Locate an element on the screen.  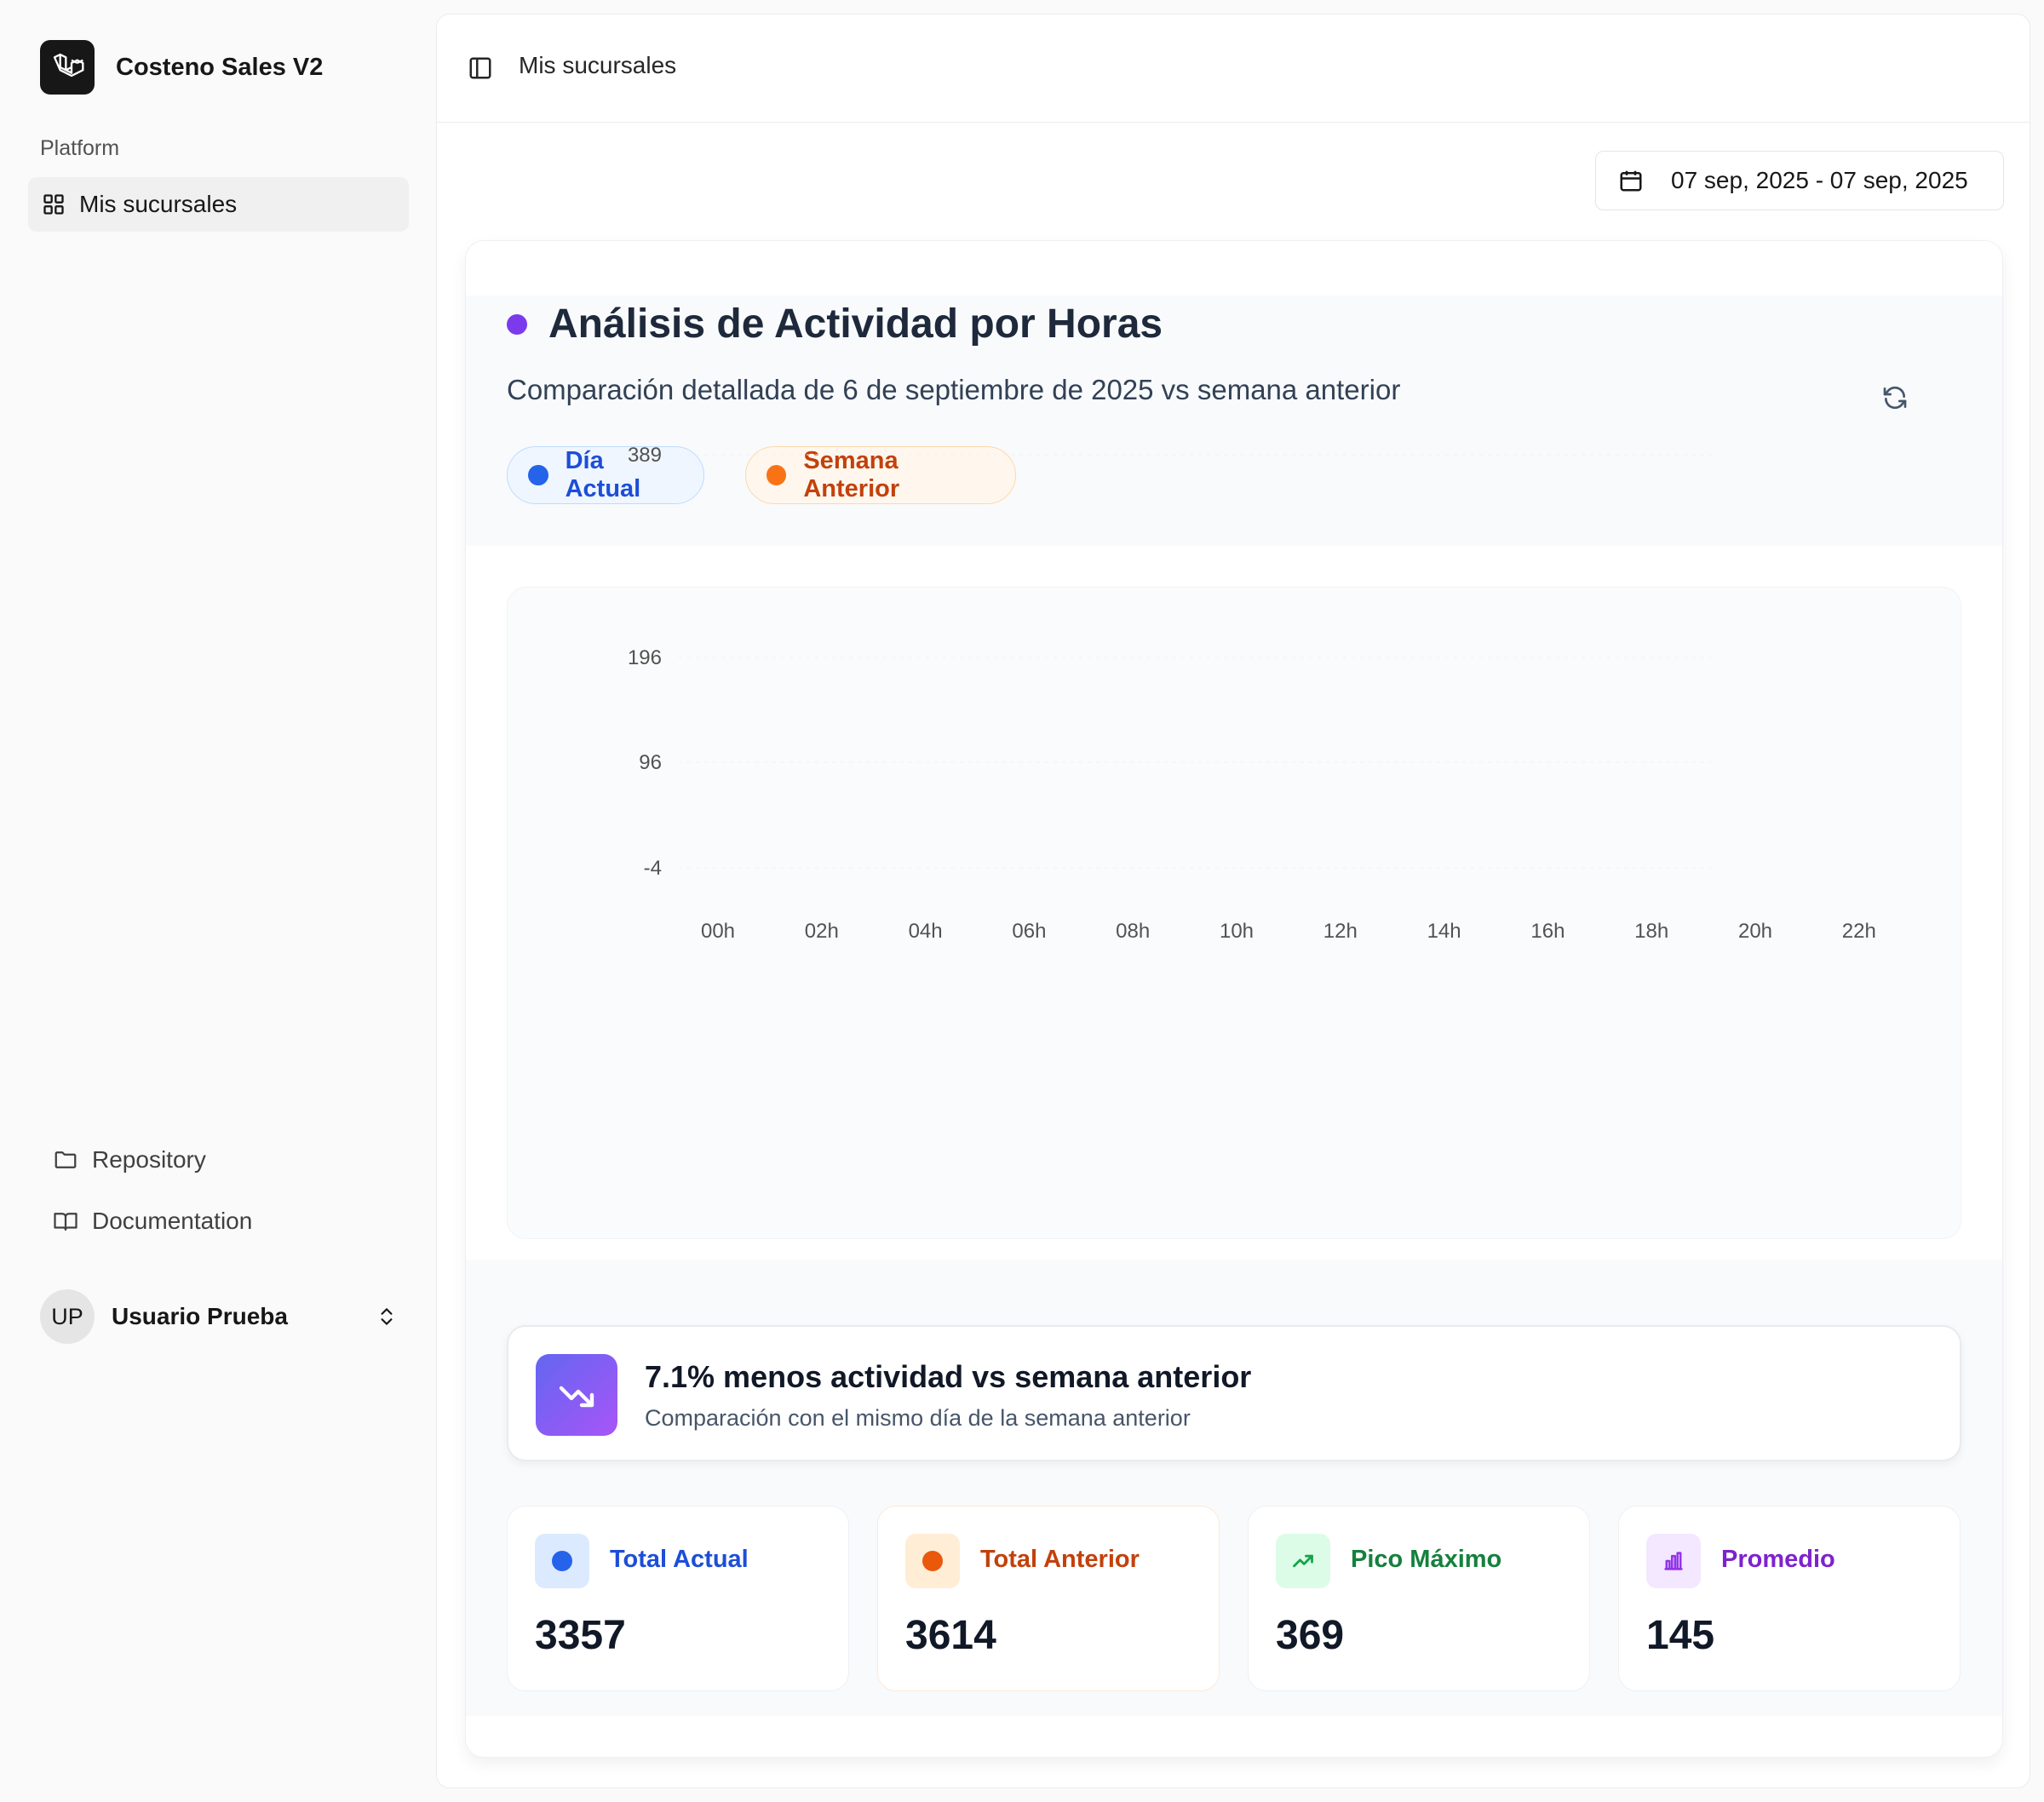
chevrons-up-down-icon is located at coordinates (387, 1316).